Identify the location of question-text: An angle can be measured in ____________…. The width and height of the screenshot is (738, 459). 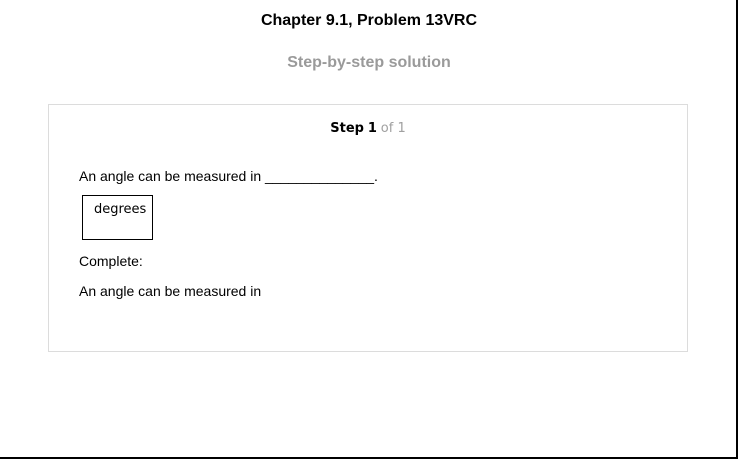
(228, 176).